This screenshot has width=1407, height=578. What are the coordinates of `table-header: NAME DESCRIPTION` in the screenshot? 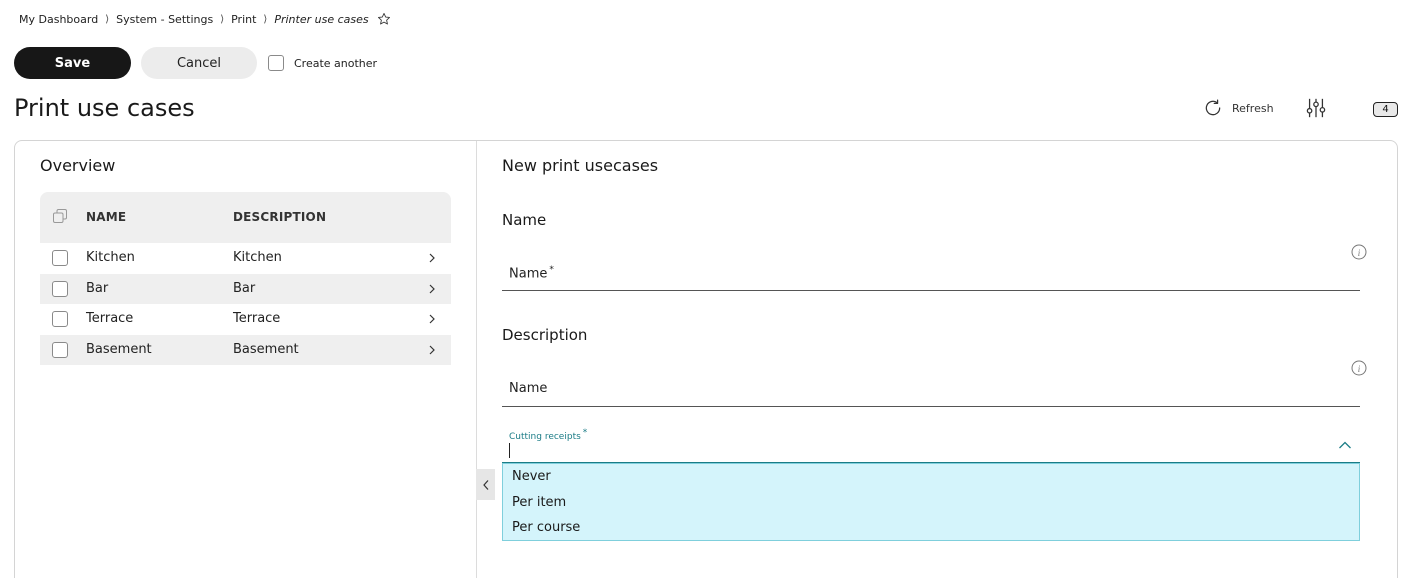 It's located at (245, 217).